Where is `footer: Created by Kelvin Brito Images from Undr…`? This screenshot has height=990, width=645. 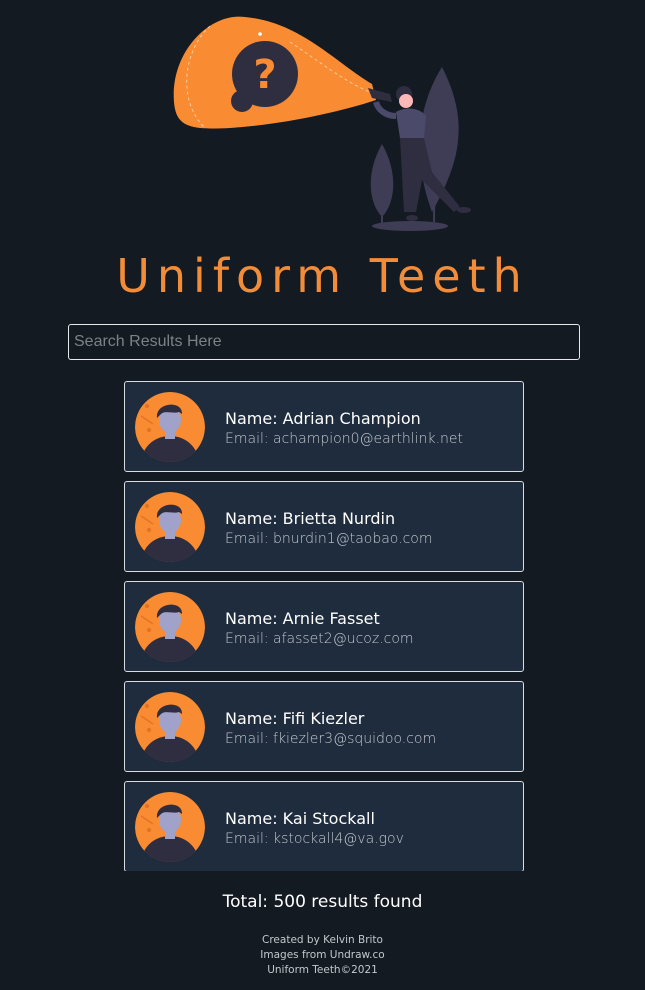 footer: Created by Kelvin Brito Images from Undr… is located at coordinates (322, 955).